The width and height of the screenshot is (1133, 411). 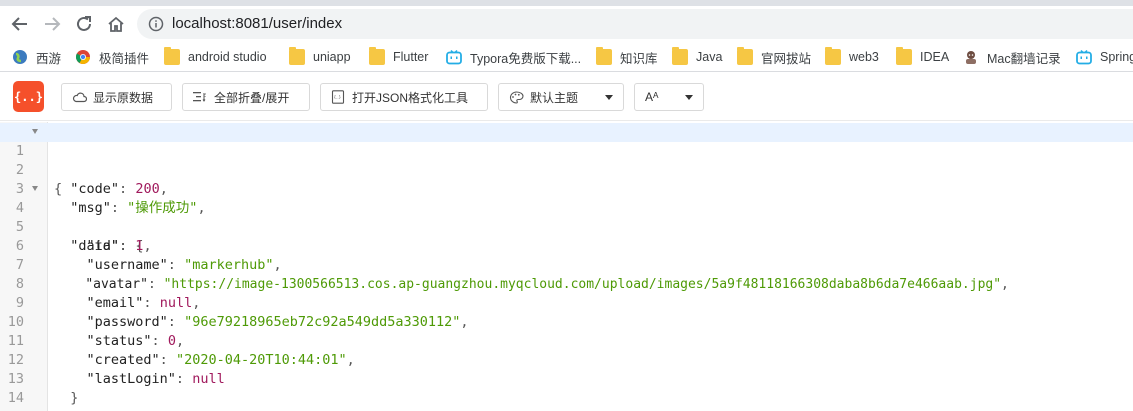 What do you see at coordinates (15, 398) in the screenshot?
I see `line-number: 14` at bounding box center [15, 398].